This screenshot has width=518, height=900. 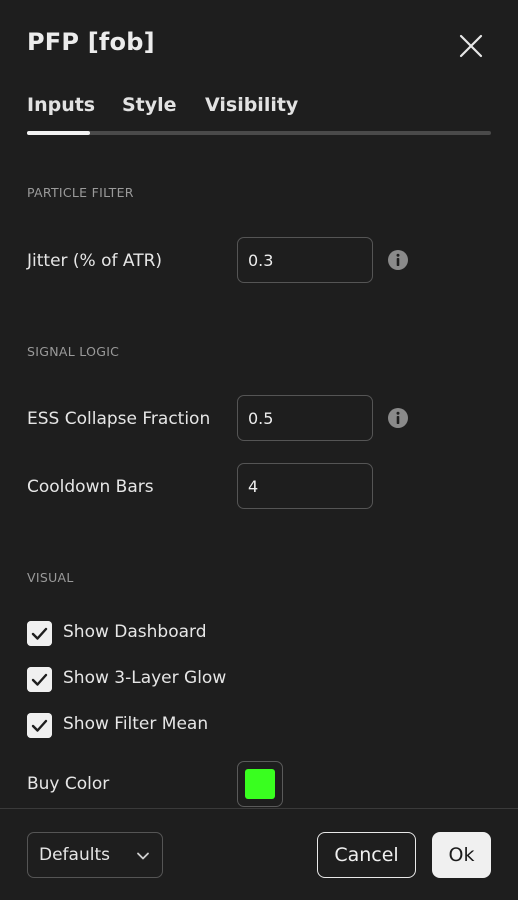 What do you see at coordinates (461, 855) in the screenshot?
I see `ok-button: Ok` at bounding box center [461, 855].